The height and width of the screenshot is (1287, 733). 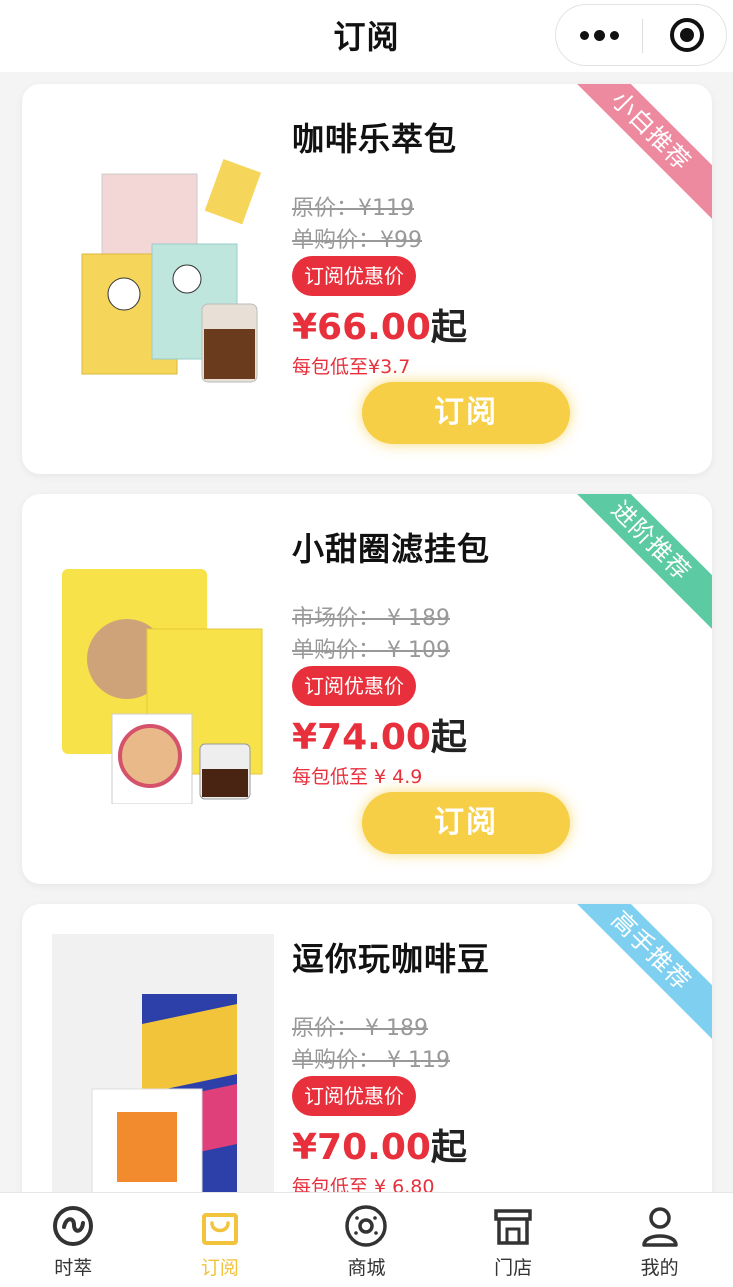 I want to click on nav-bar: 订阅, so click(x=366, y=36).